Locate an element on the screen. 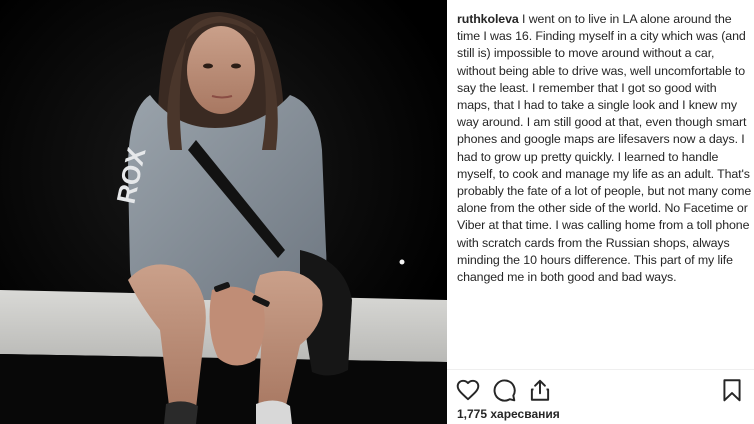 The image size is (754, 424). comment-button is located at coordinates (504, 390).